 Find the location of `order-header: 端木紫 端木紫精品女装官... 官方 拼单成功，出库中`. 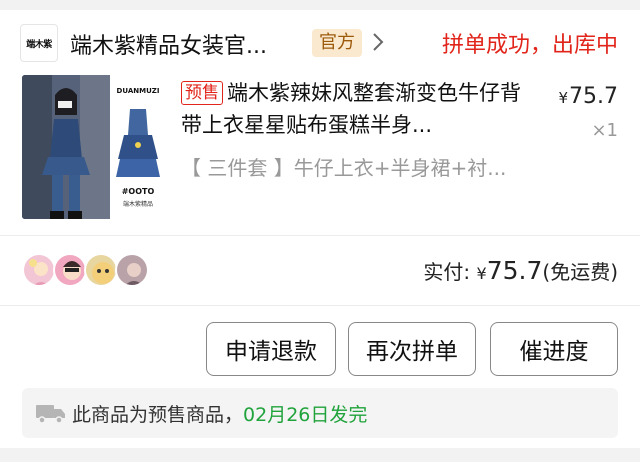

order-header: 端木紫 端木紫精品女装官... 官方 拼单成功，出库中 is located at coordinates (320, 41).